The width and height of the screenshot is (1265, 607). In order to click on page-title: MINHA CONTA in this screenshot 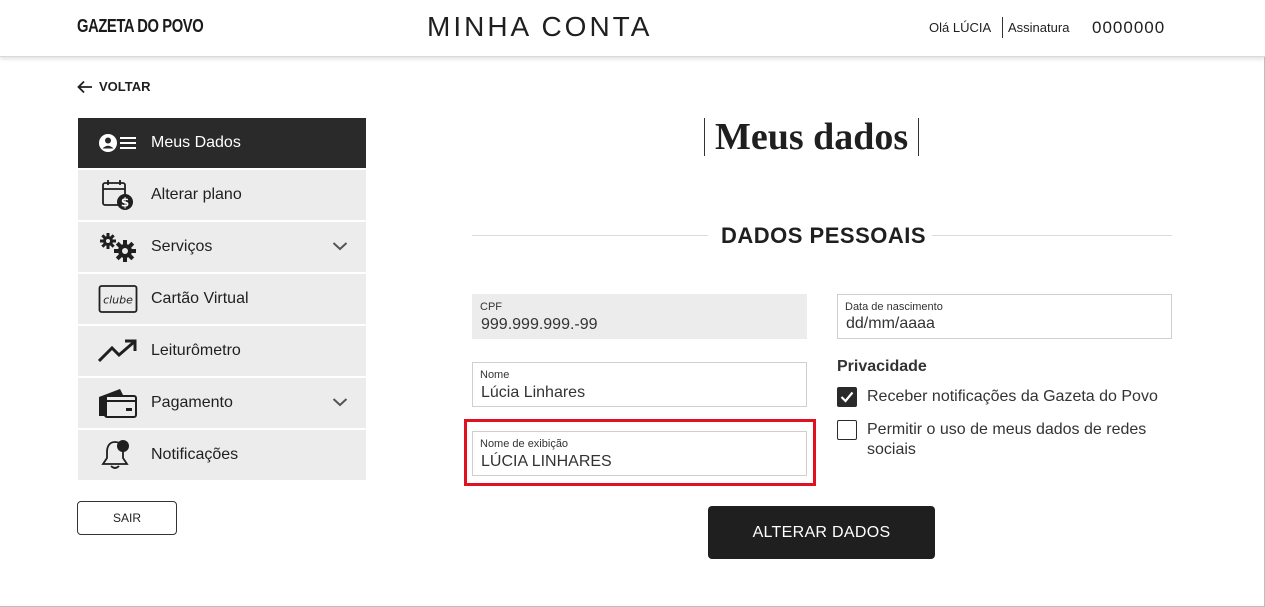, I will do `click(540, 26)`.